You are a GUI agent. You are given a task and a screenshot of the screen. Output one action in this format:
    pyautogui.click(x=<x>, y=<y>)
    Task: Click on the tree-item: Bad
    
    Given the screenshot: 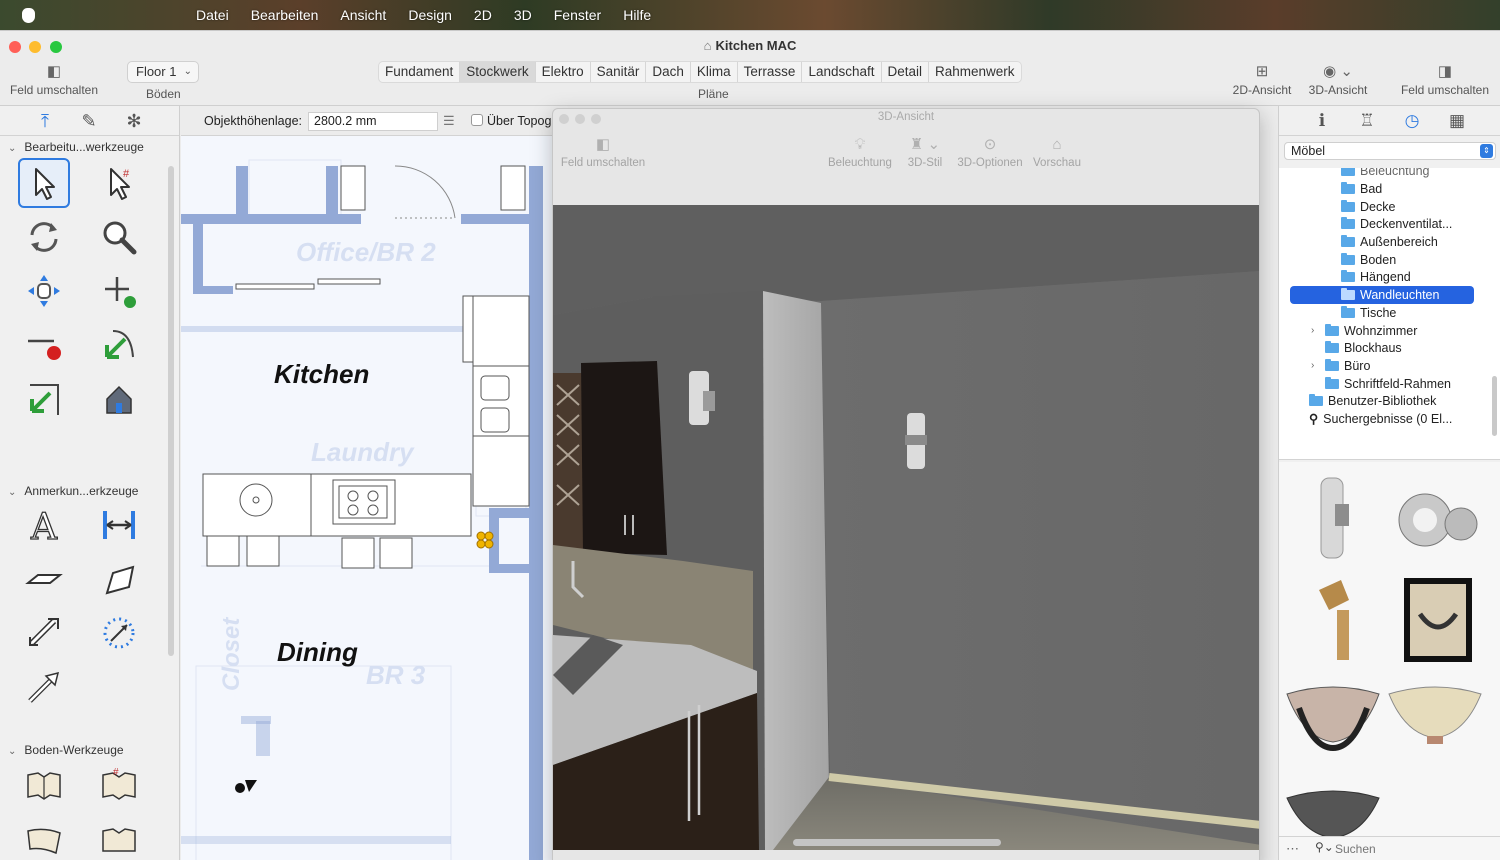 What is the action you would take?
    pyautogui.click(x=1361, y=189)
    